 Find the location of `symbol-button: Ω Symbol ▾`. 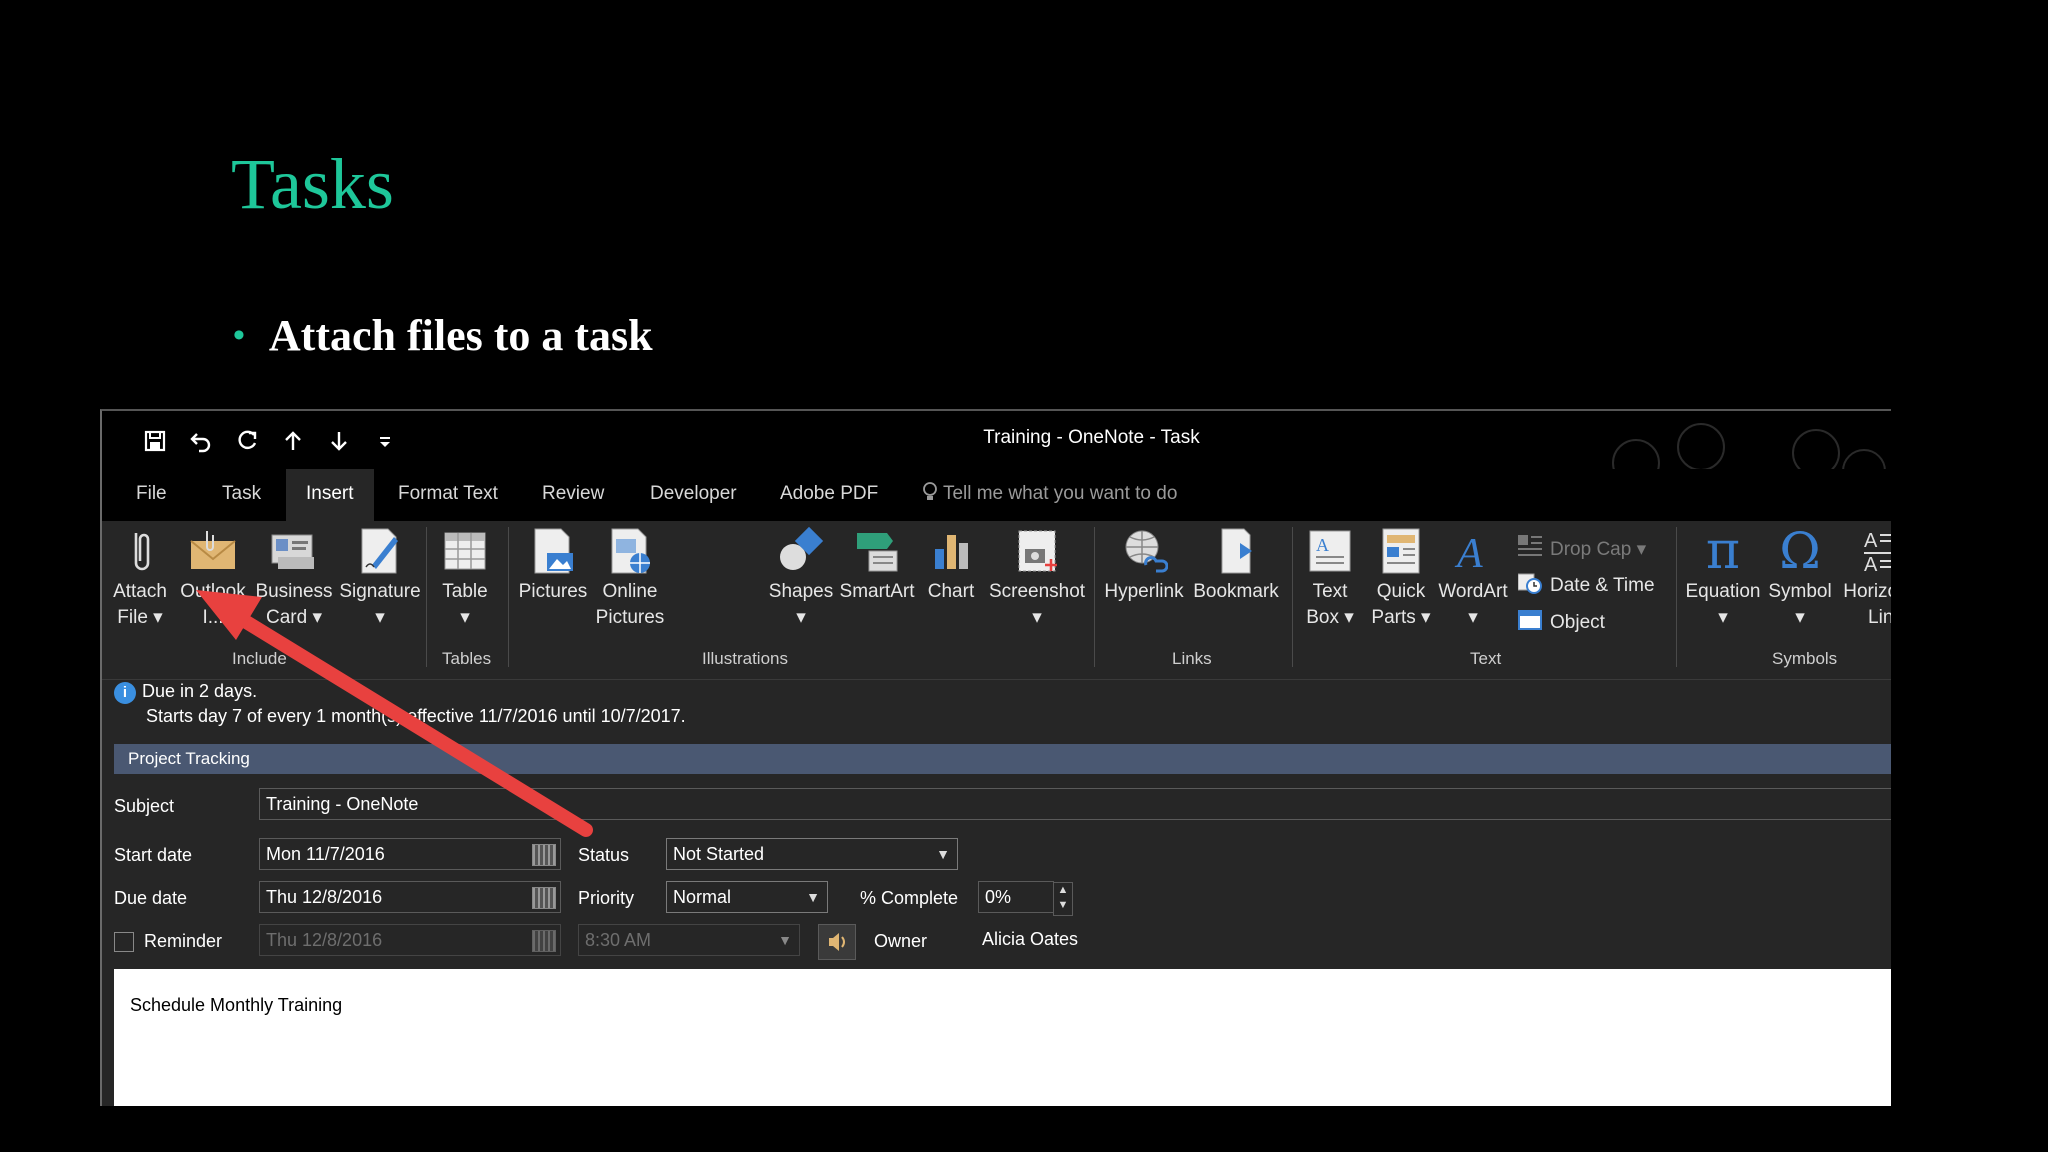

symbol-button: Ω Symbol ▾ is located at coordinates (1800, 578).